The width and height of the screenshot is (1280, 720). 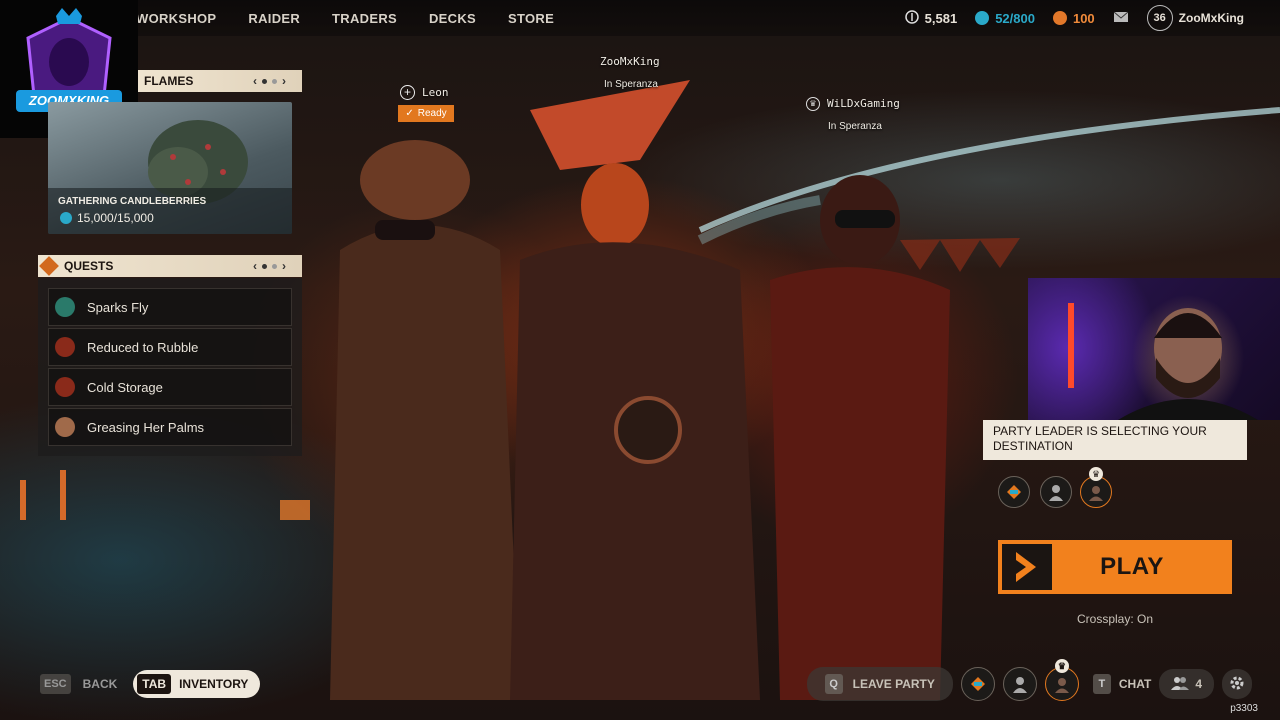 What do you see at coordinates (432, 113) in the screenshot?
I see `ready-label: Ready` at bounding box center [432, 113].